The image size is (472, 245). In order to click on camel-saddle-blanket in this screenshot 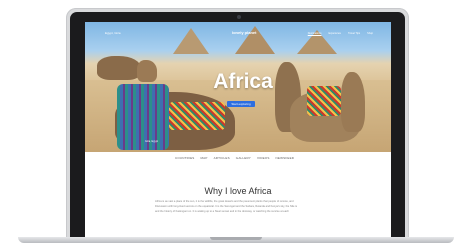, I will do `click(143, 117)`.